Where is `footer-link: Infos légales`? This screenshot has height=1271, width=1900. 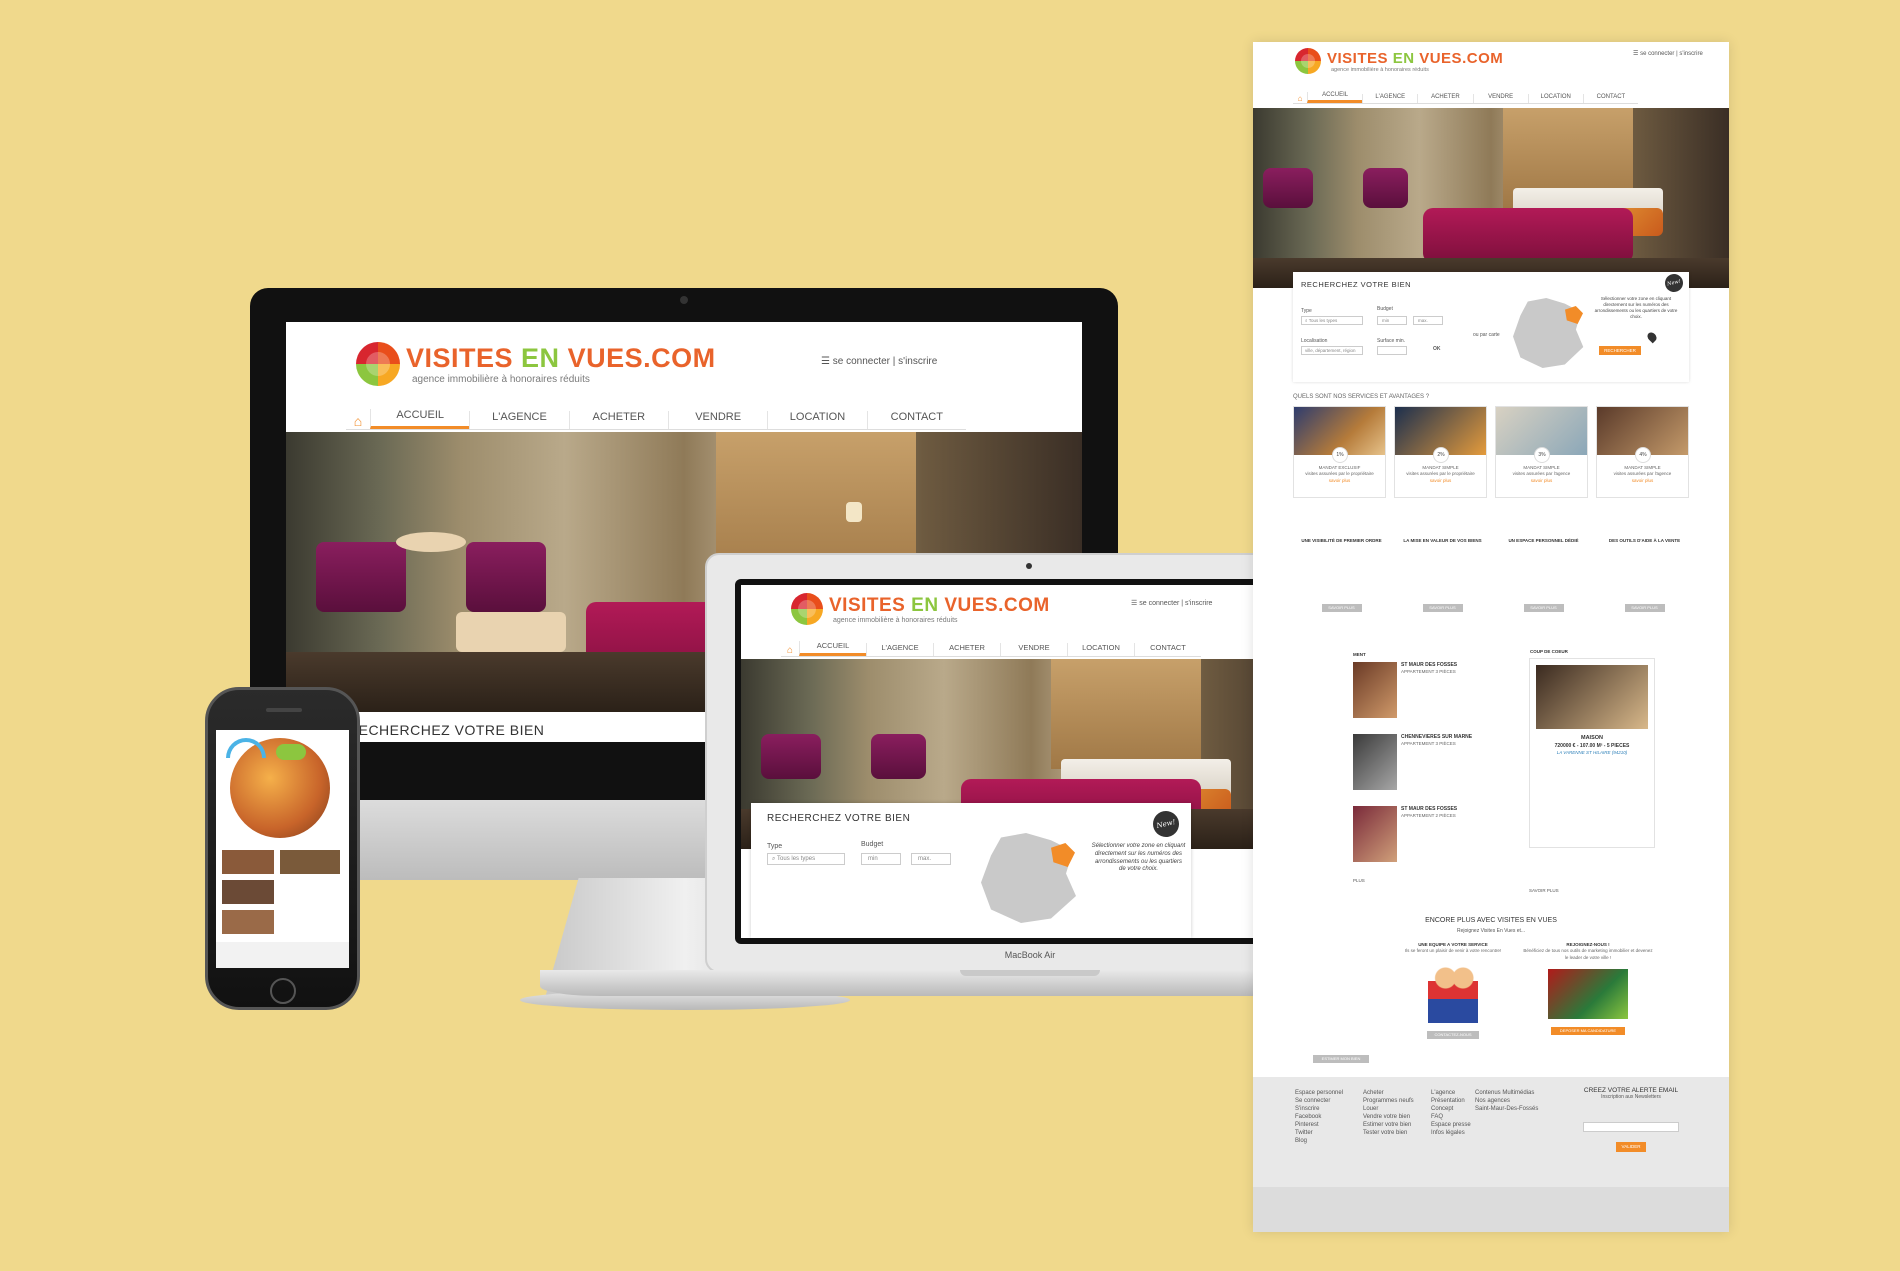 footer-link: Infos légales is located at coordinates (1451, 1133).